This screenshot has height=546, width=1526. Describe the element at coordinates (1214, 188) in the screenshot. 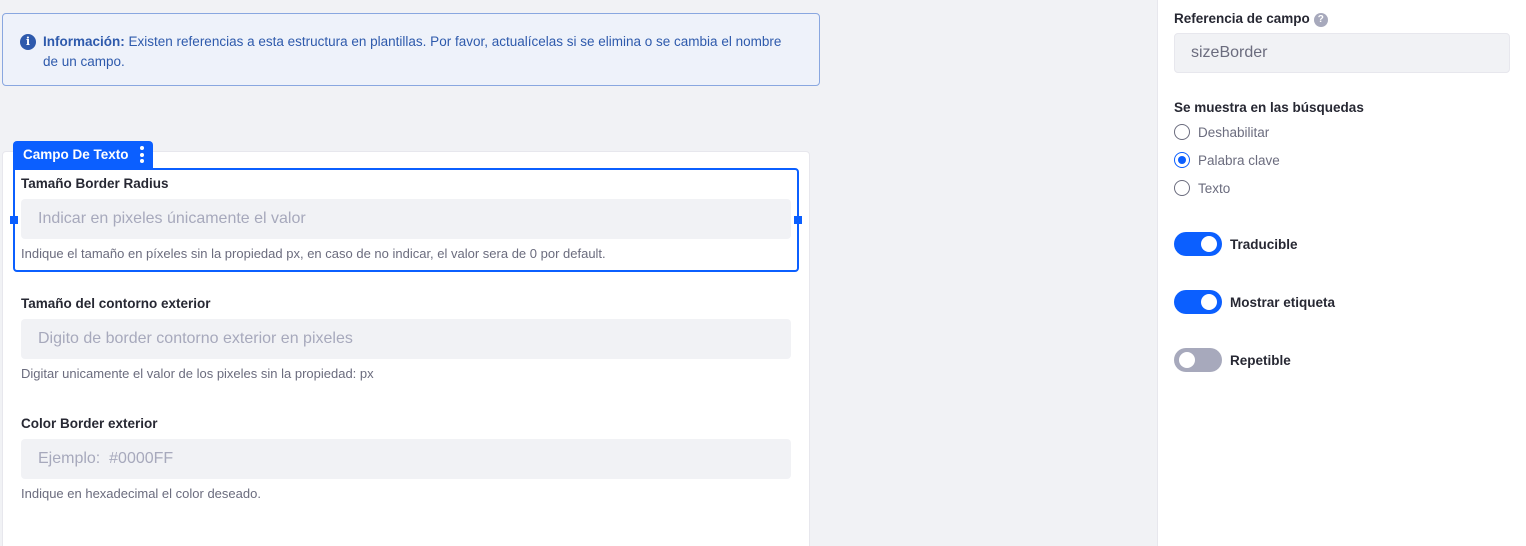

I see `radio-label: Texto` at that location.